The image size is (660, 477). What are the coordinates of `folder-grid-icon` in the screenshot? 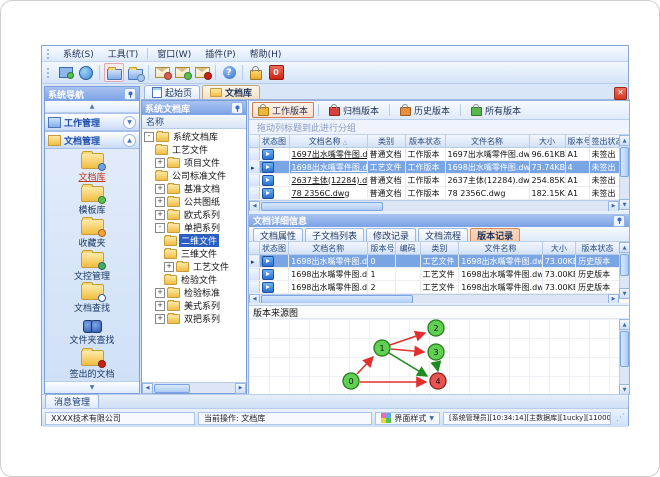 It's located at (135, 73).